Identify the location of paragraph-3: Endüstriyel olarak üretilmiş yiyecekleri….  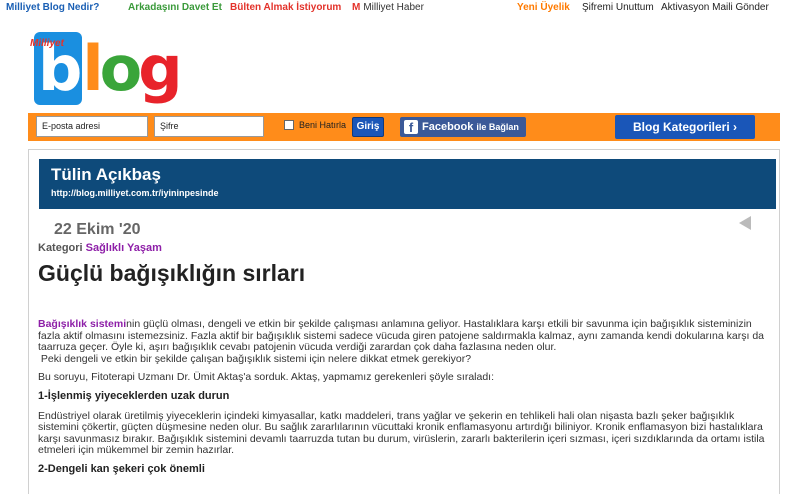
(401, 433).